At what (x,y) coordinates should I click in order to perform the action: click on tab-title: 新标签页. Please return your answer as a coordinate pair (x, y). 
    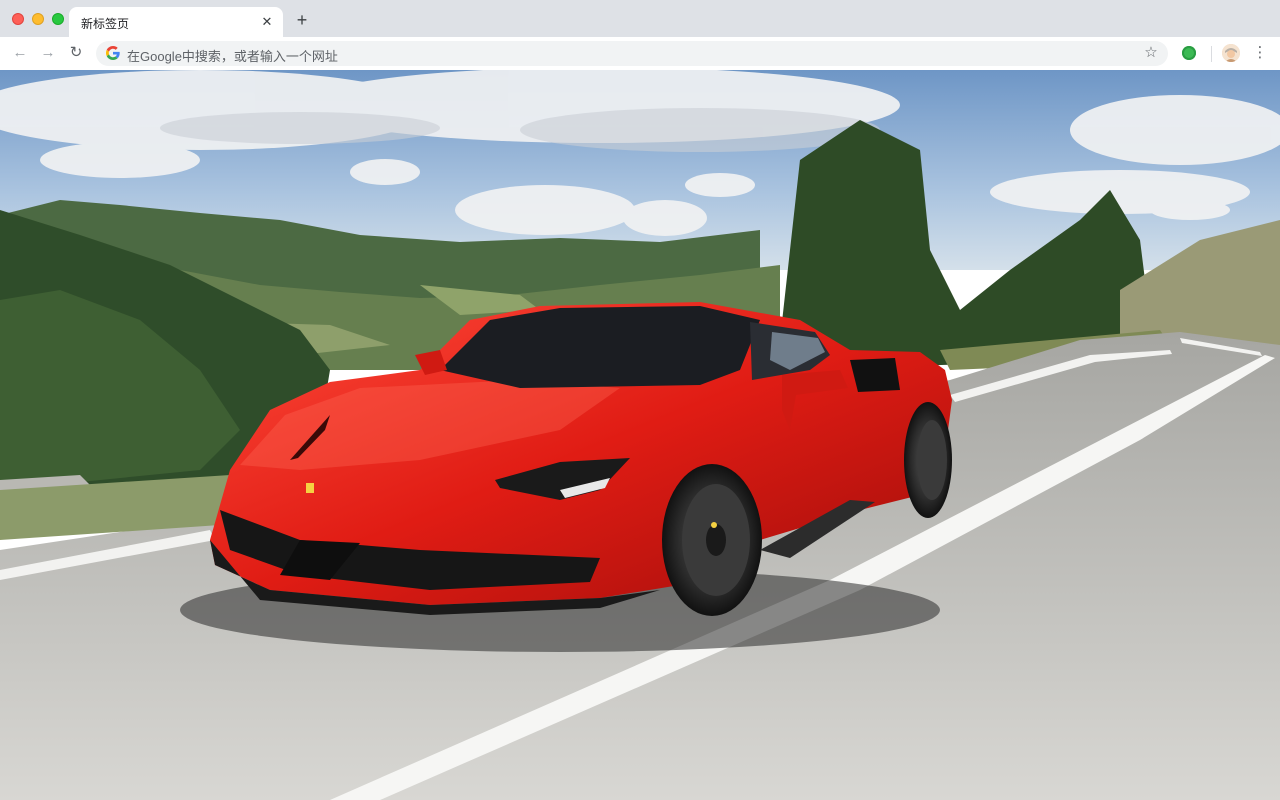
    Looking at the image, I should click on (105, 24).